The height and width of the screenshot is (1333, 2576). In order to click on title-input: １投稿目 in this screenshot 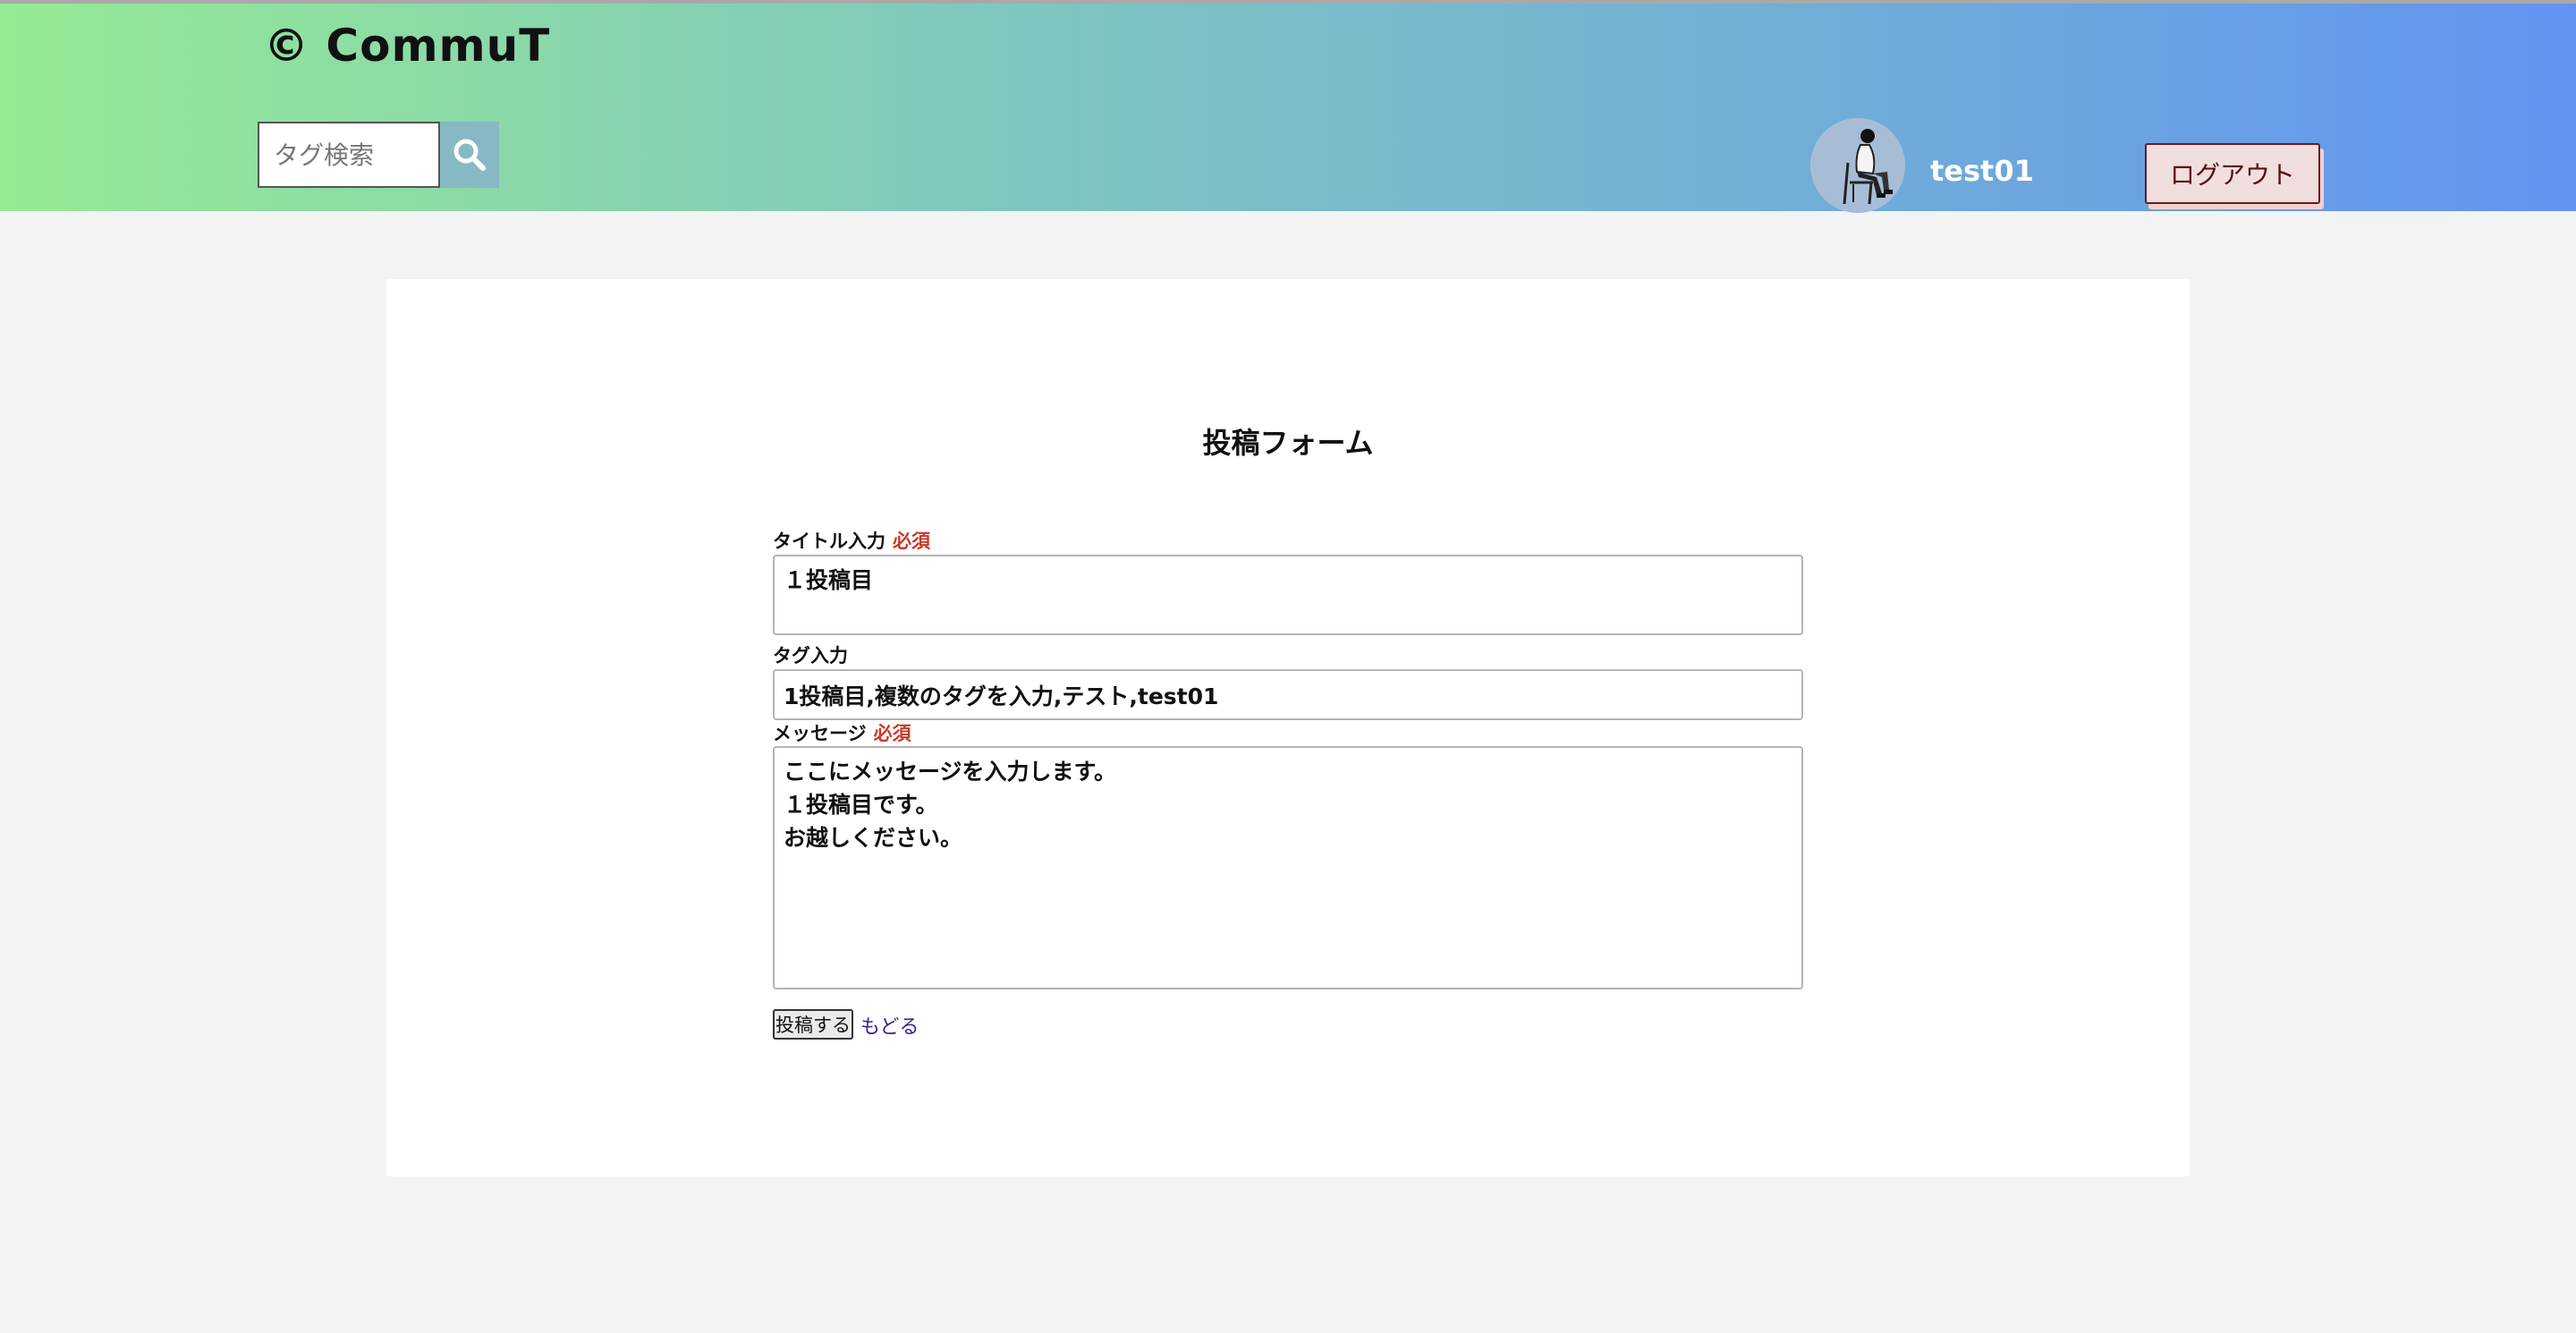, I will do `click(1288, 595)`.